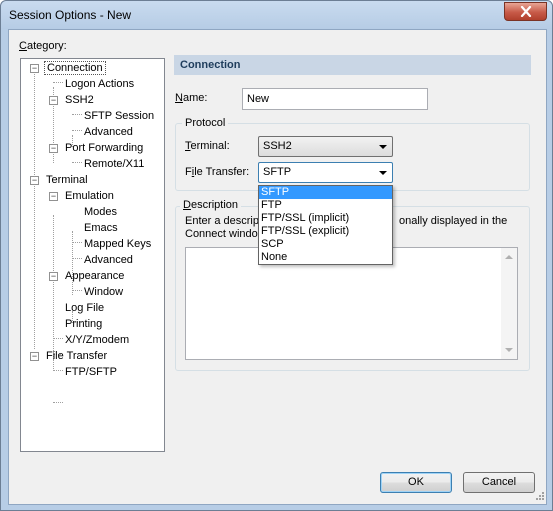 This screenshot has height=511, width=553. I want to click on resize-grip-icon, so click(539, 497).